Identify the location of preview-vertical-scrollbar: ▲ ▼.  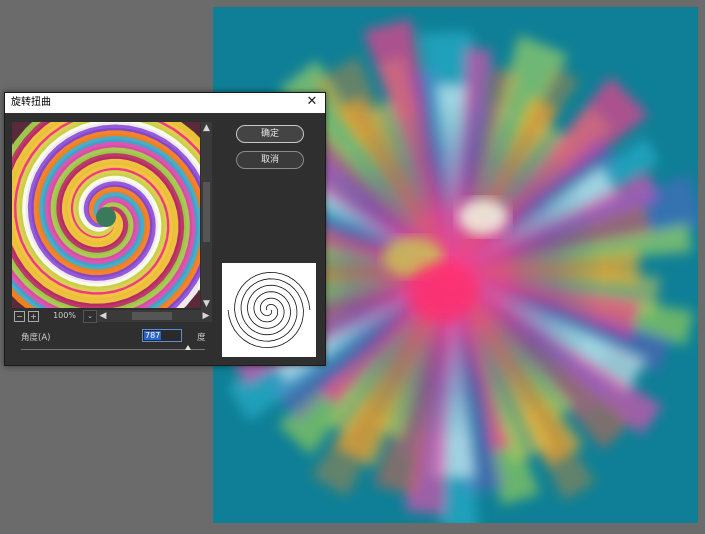
(206, 216).